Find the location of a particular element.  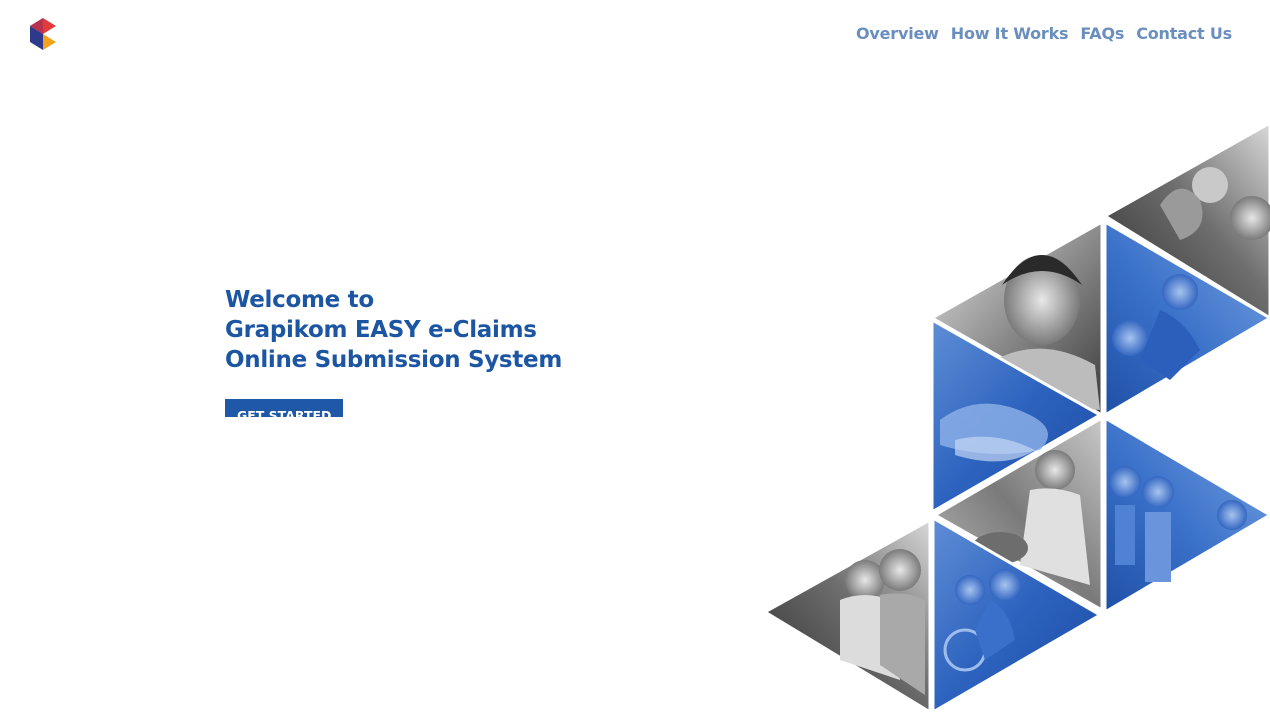

photo-tile-nurse-elderly is located at coordinates (1186, 318).